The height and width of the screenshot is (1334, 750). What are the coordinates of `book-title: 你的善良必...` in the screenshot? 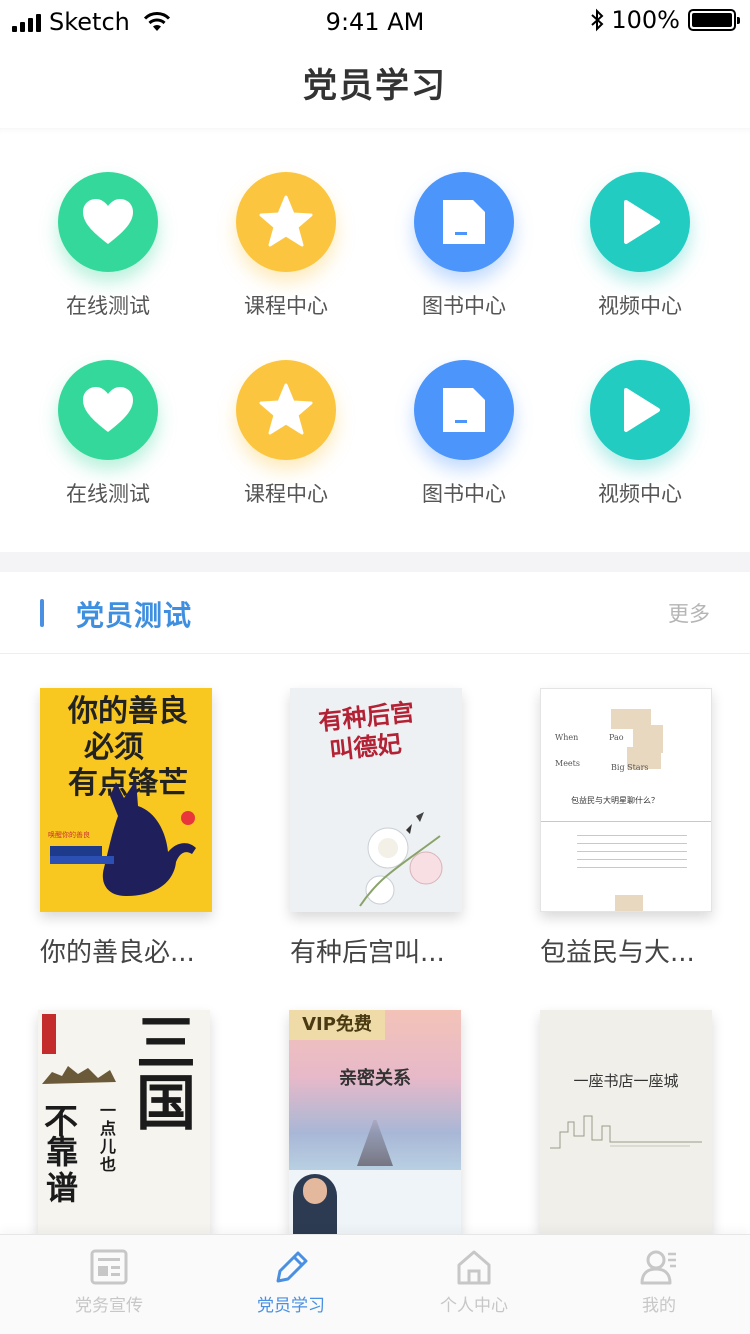 It's located at (117, 953).